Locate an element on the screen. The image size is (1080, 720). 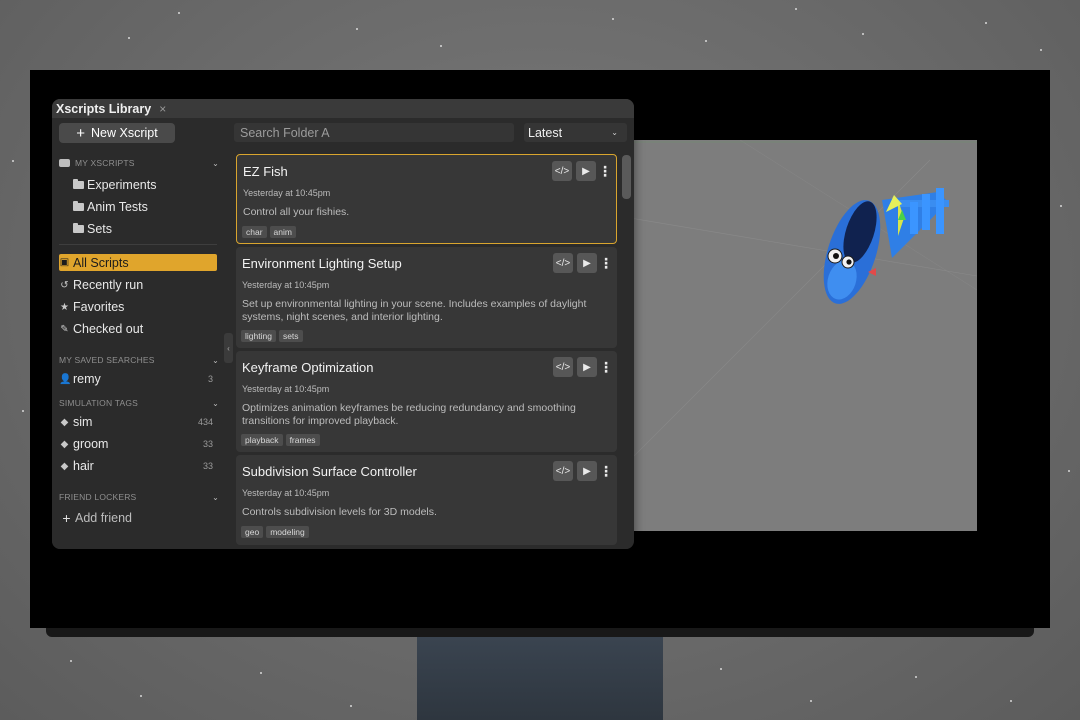
close-icon: × is located at coordinates (162, 109).